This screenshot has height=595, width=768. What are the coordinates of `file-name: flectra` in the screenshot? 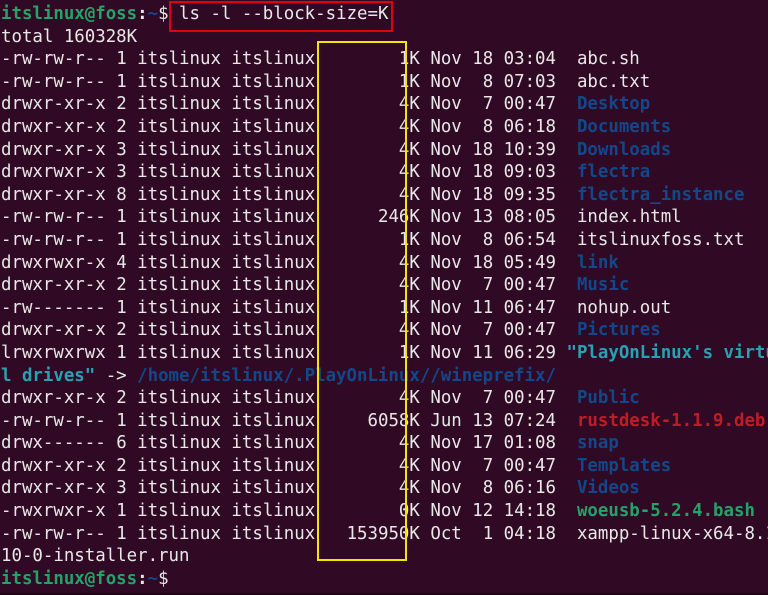 It's located at (613, 172).